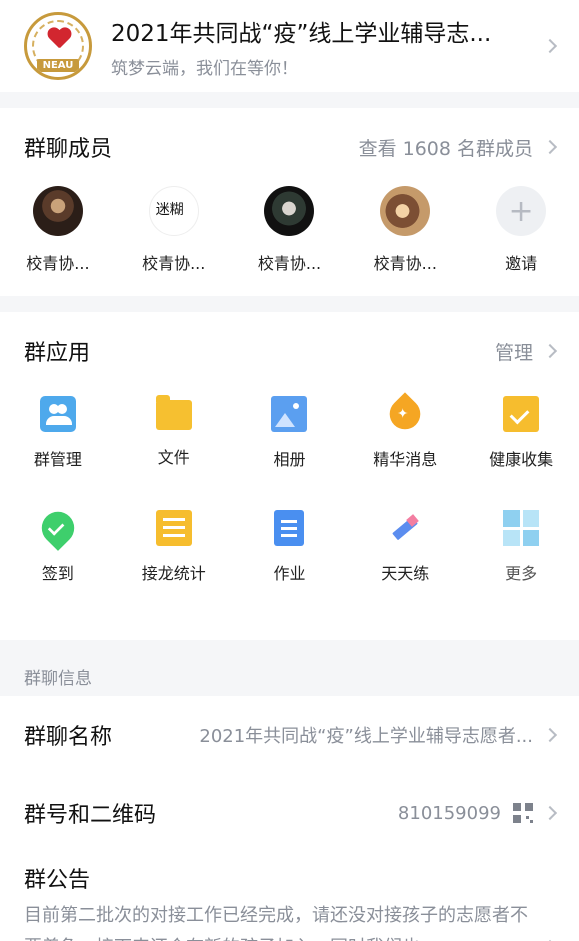 Image resolution: width=579 pixels, height=941 pixels. Describe the element at coordinates (405, 528) in the screenshot. I see `pencil-icon` at that location.